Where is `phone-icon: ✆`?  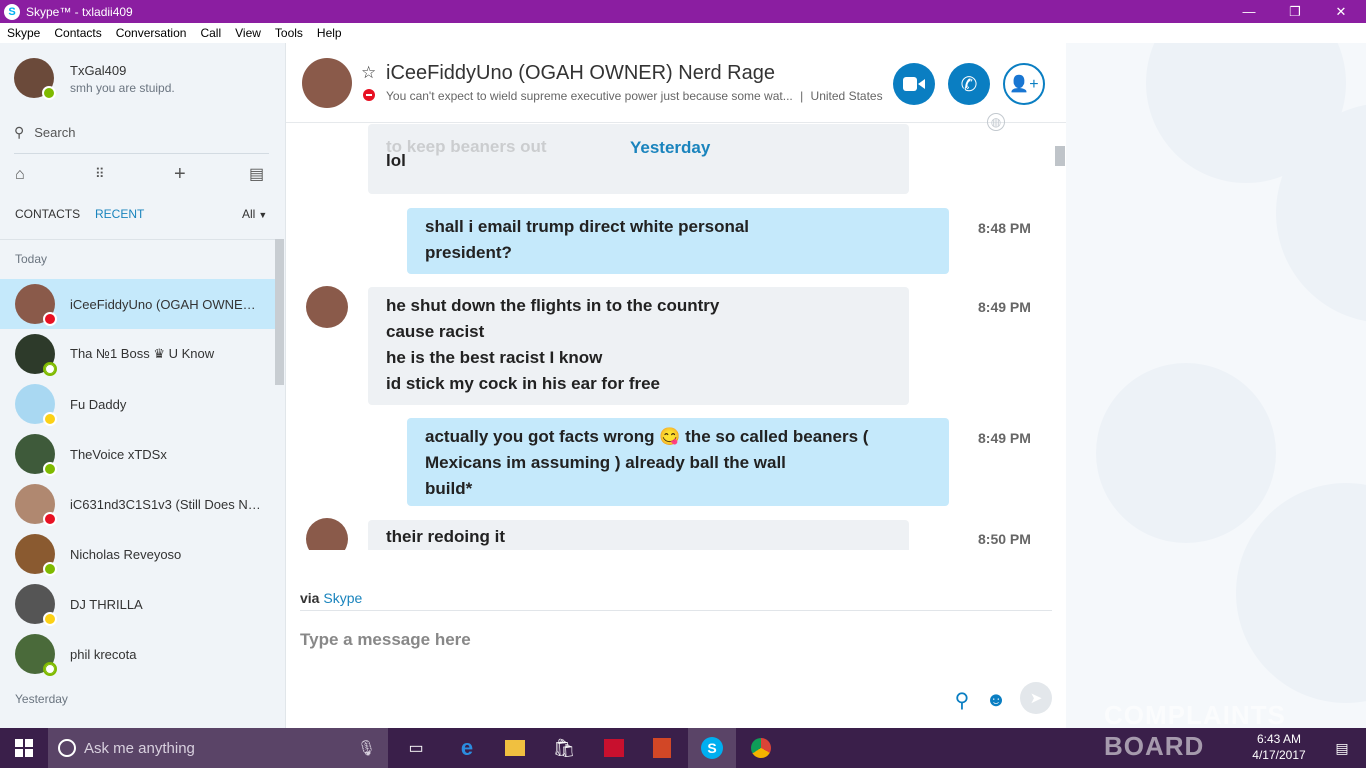 phone-icon: ✆ is located at coordinates (969, 84).